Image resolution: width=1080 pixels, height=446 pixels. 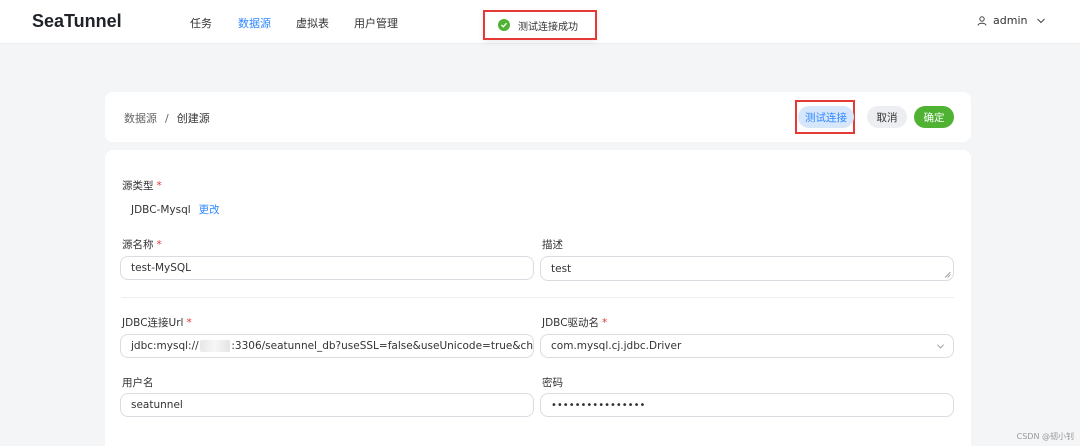 I want to click on username-input: seatunnel, so click(x=327, y=405).